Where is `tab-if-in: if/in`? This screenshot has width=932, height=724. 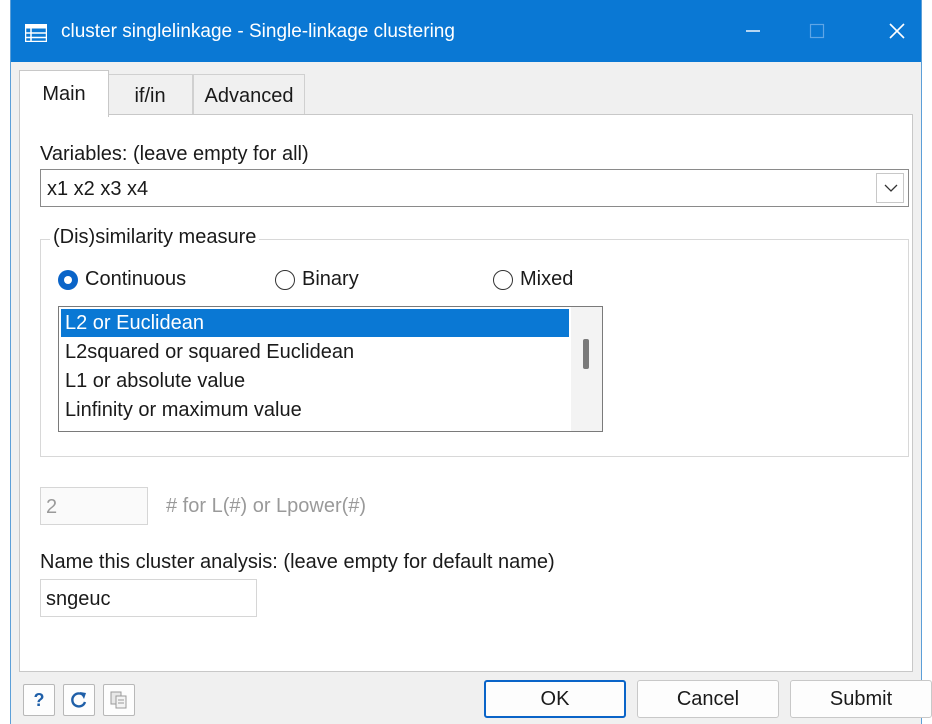
tab-if-in: if/in is located at coordinates (150, 95).